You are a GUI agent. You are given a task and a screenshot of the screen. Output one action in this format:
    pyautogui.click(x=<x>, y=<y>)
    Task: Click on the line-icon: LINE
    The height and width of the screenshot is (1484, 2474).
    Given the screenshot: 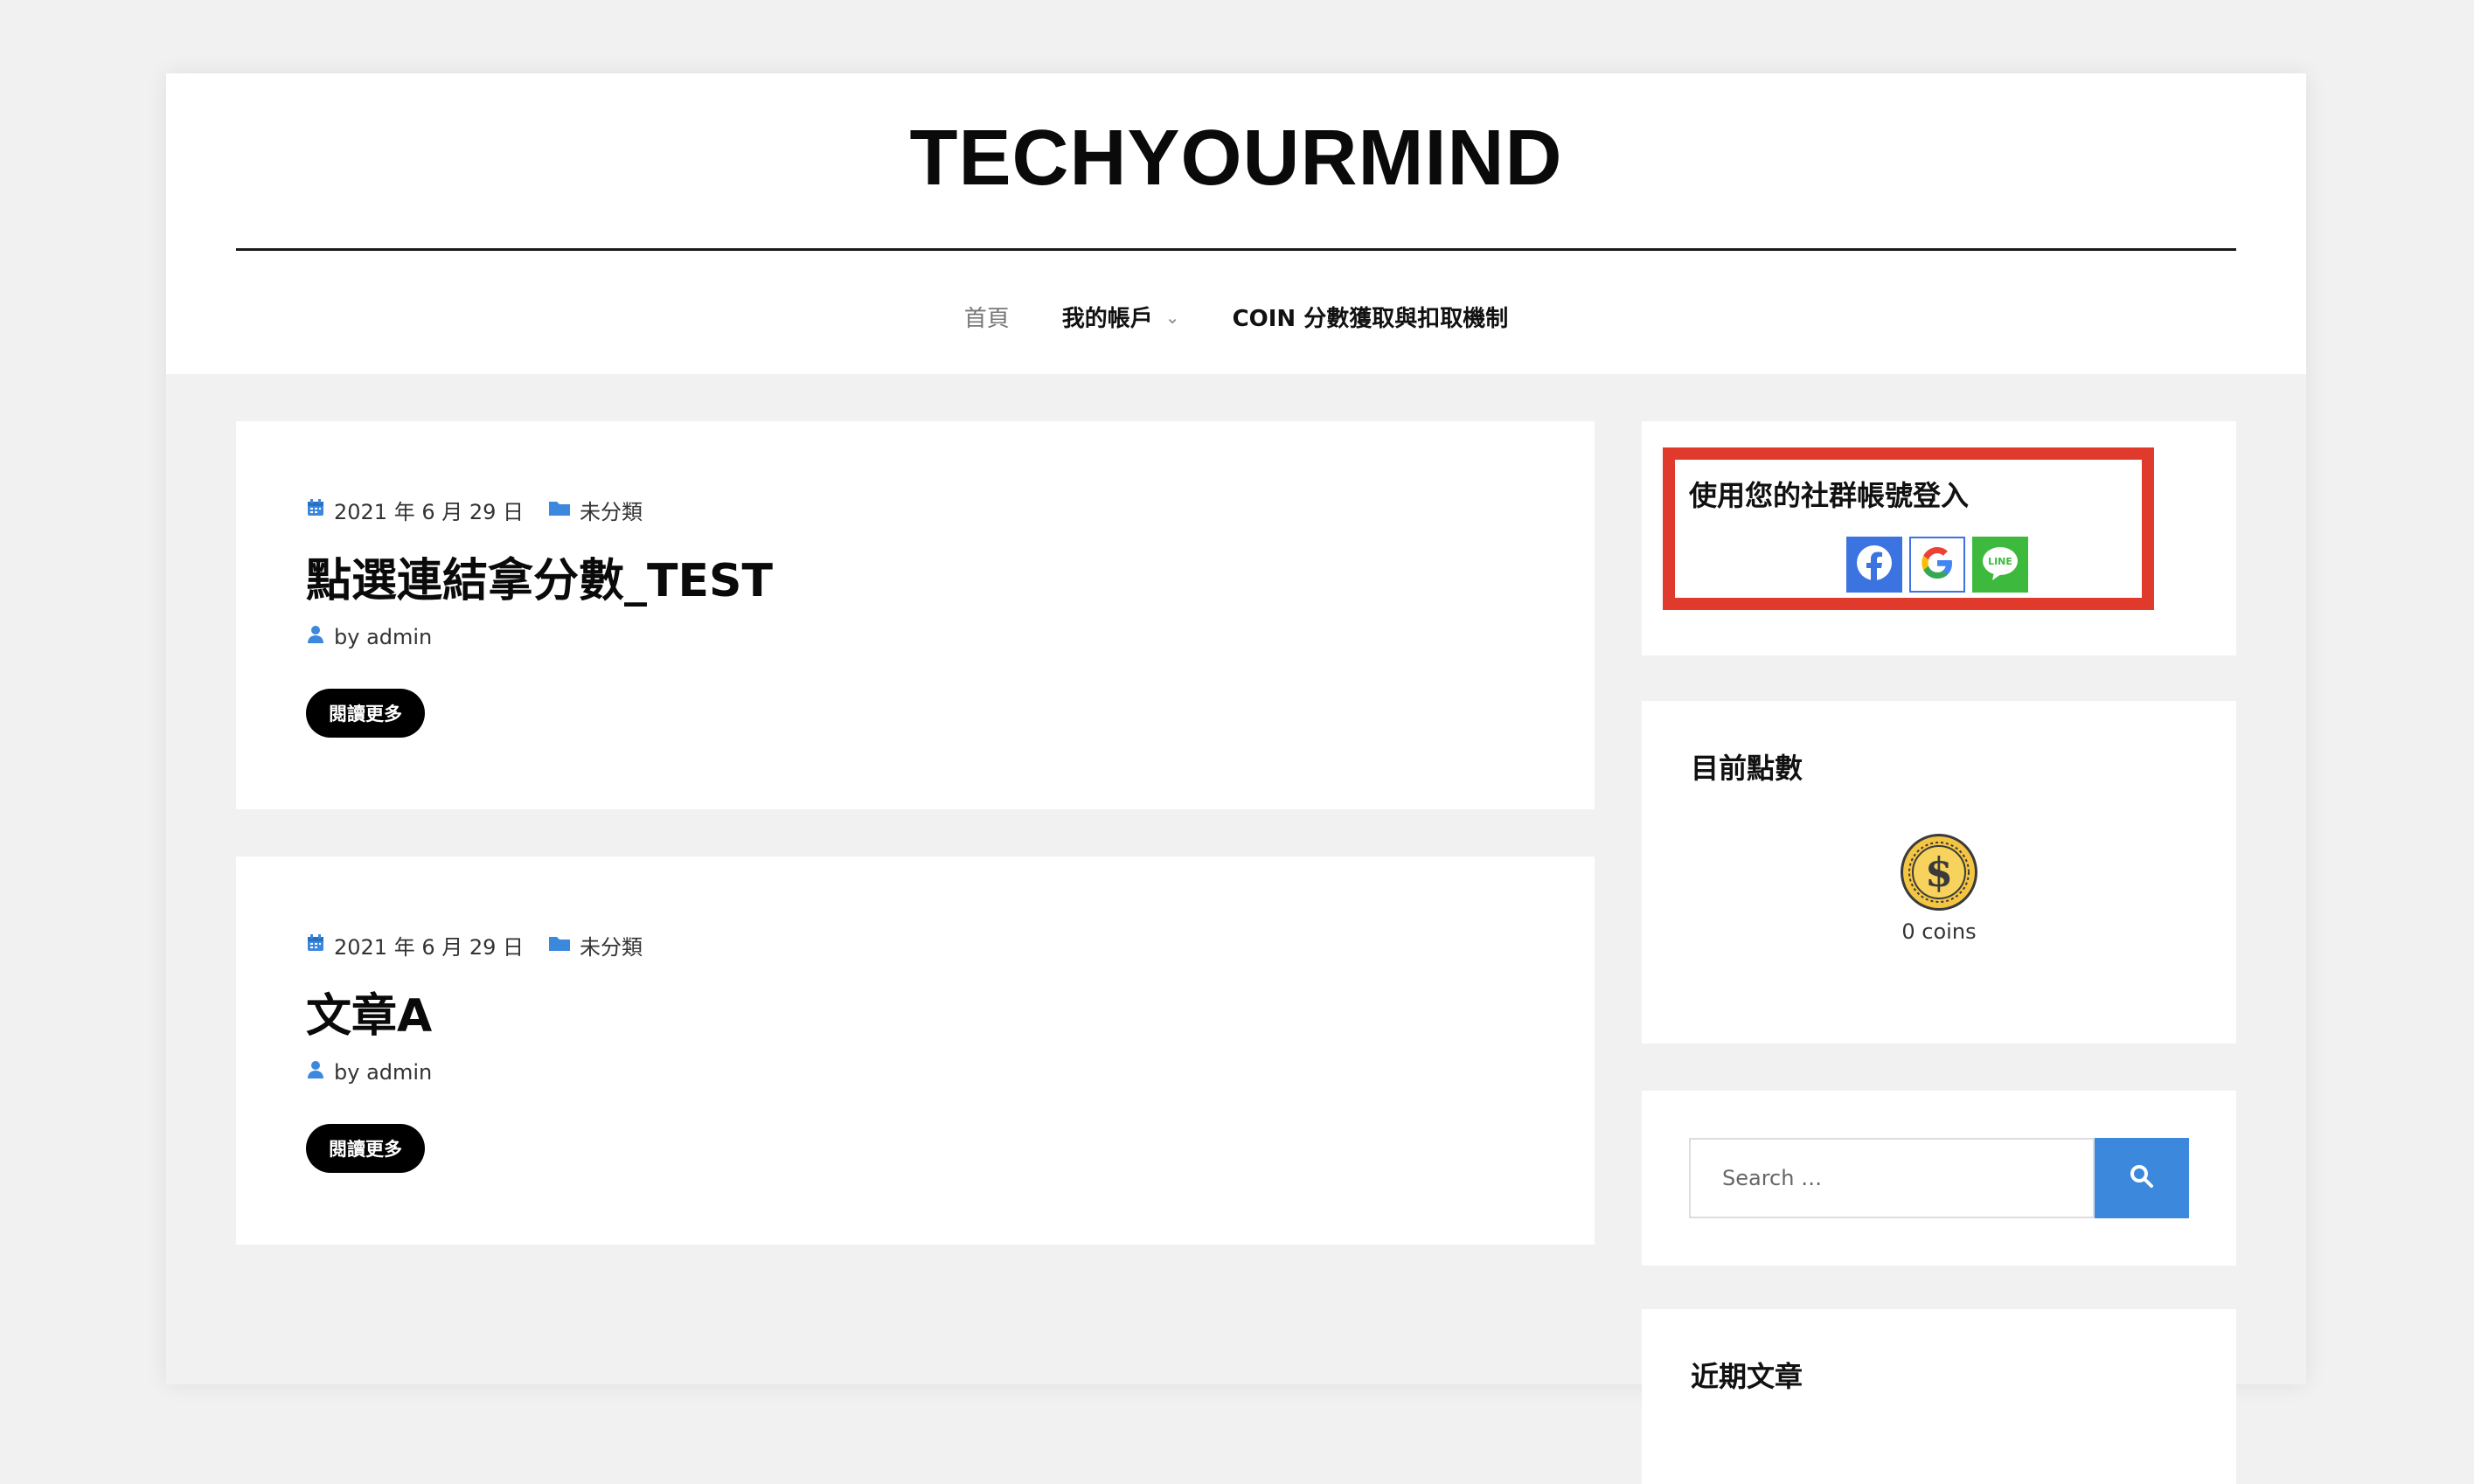 What is the action you would take?
    pyautogui.click(x=2000, y=564)
    